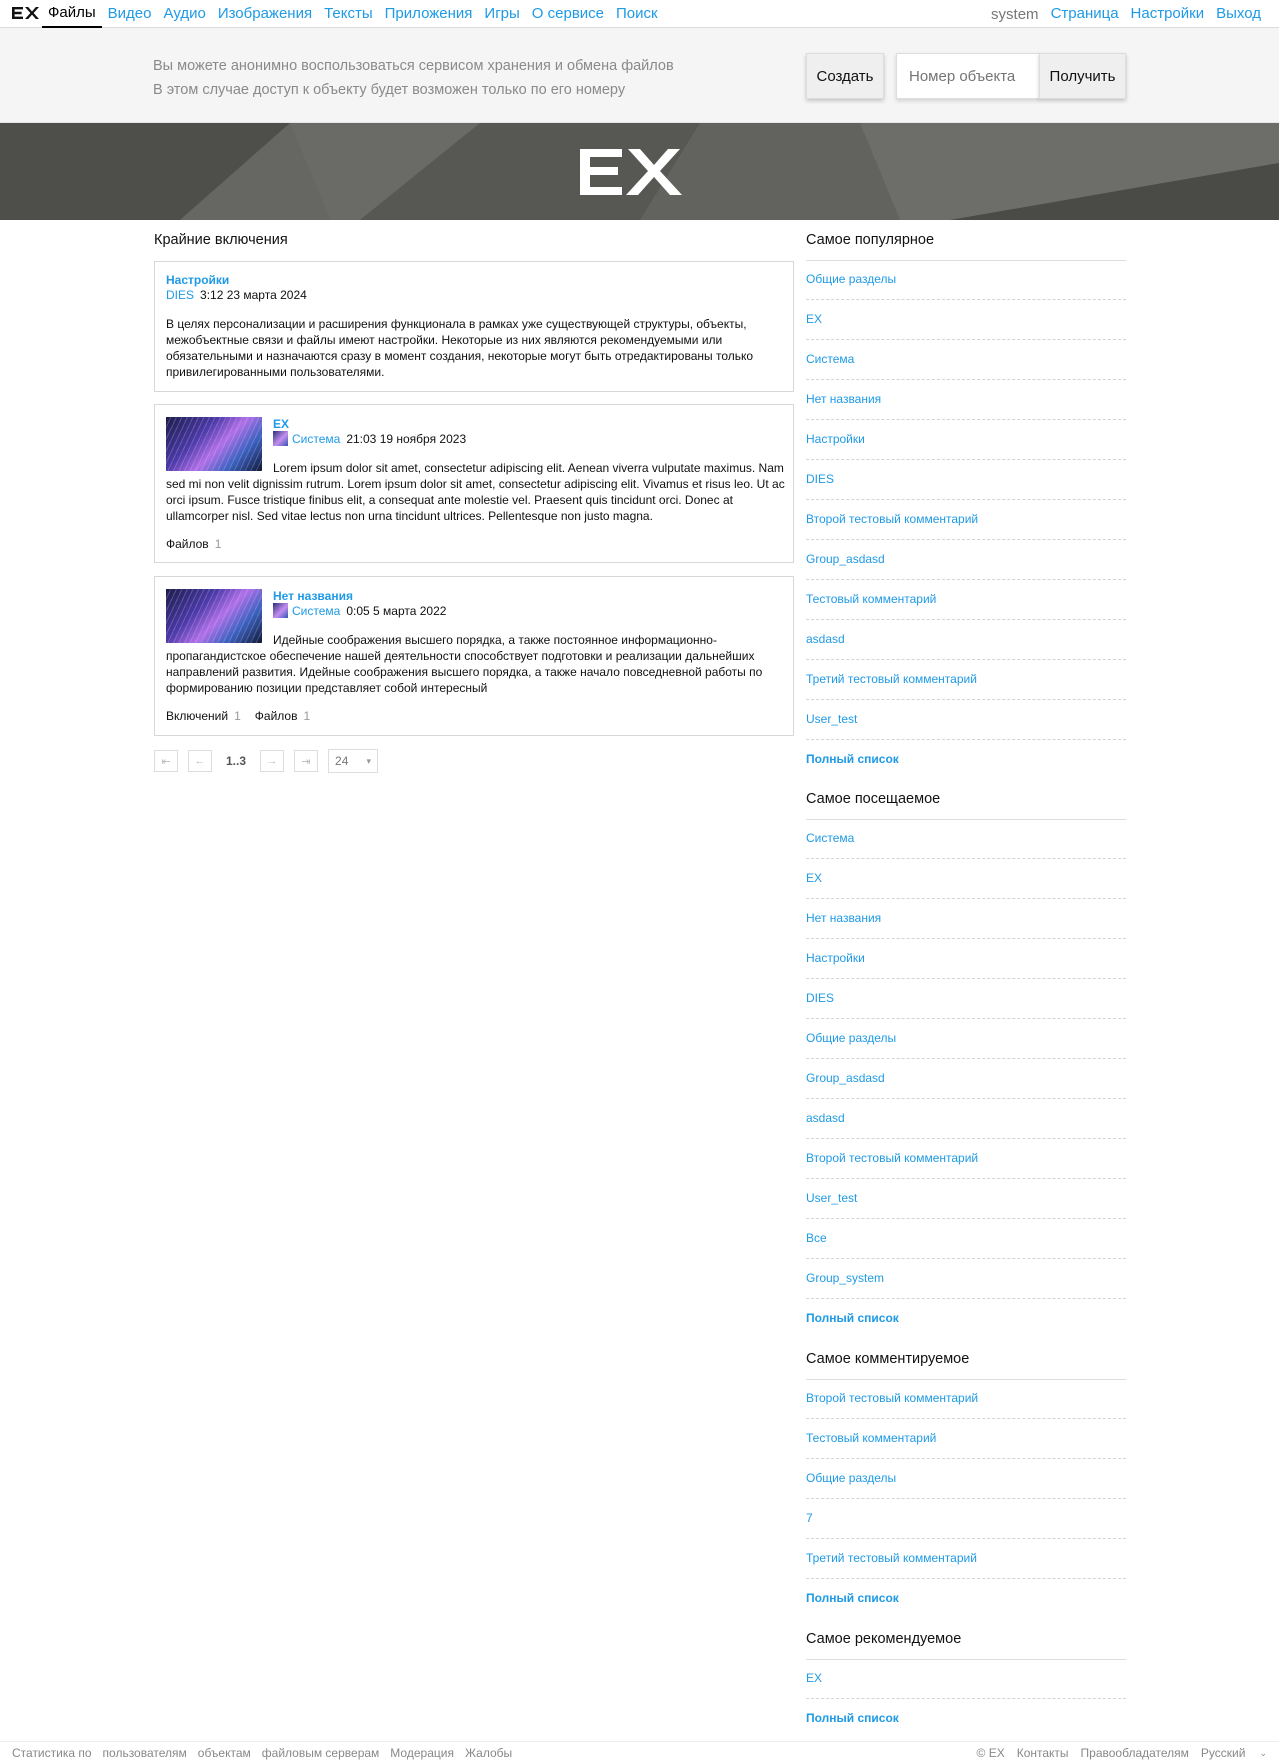  Describe the element at coordinates (422, 1753) in the screenshot. I see `footer-moderation-link: Модерация` at that location.